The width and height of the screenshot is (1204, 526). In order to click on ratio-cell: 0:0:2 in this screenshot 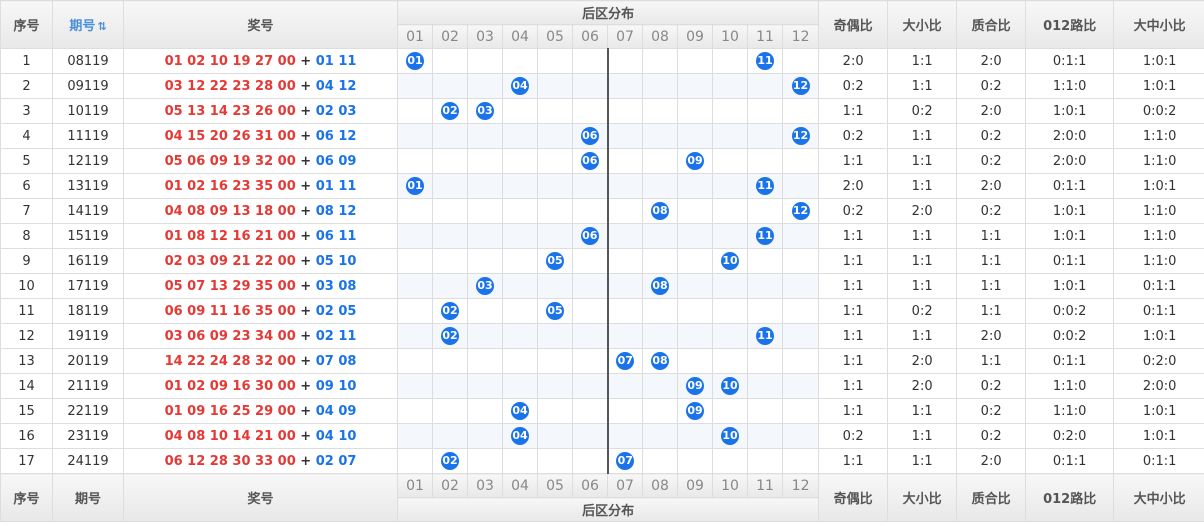, I will do `click(1070, 311)`.